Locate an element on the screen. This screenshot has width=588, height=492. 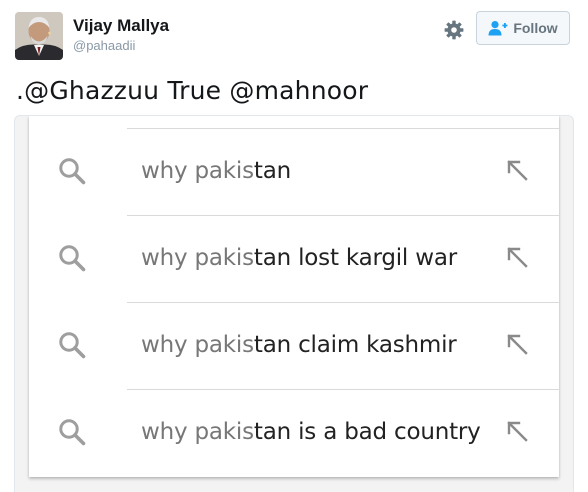
suggestion-text: why pakistan claim kashmir is located at coordinates (299, 345).